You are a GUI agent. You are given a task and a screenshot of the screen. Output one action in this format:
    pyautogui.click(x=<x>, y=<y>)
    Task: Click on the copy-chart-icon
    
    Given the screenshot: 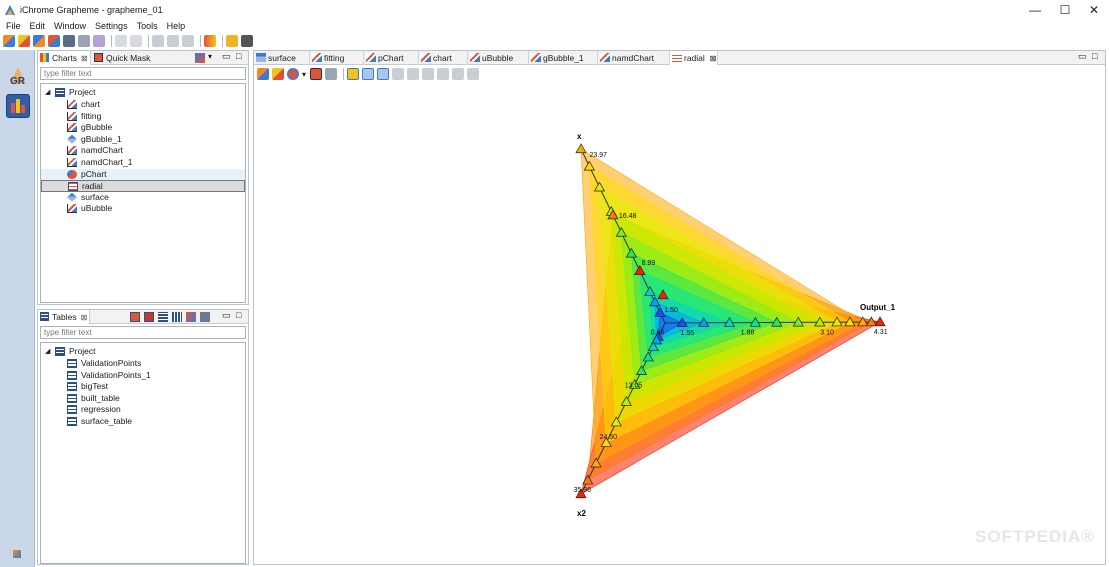 What is the action you would take?
    pyautogui.click(x=398, y=74)
    